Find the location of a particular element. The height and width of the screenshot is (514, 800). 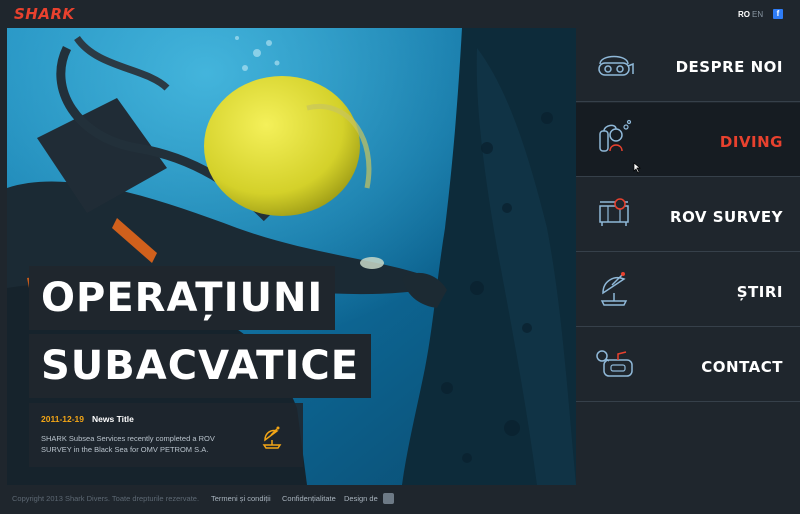

phone-icon is located at coordinates (614, 366).